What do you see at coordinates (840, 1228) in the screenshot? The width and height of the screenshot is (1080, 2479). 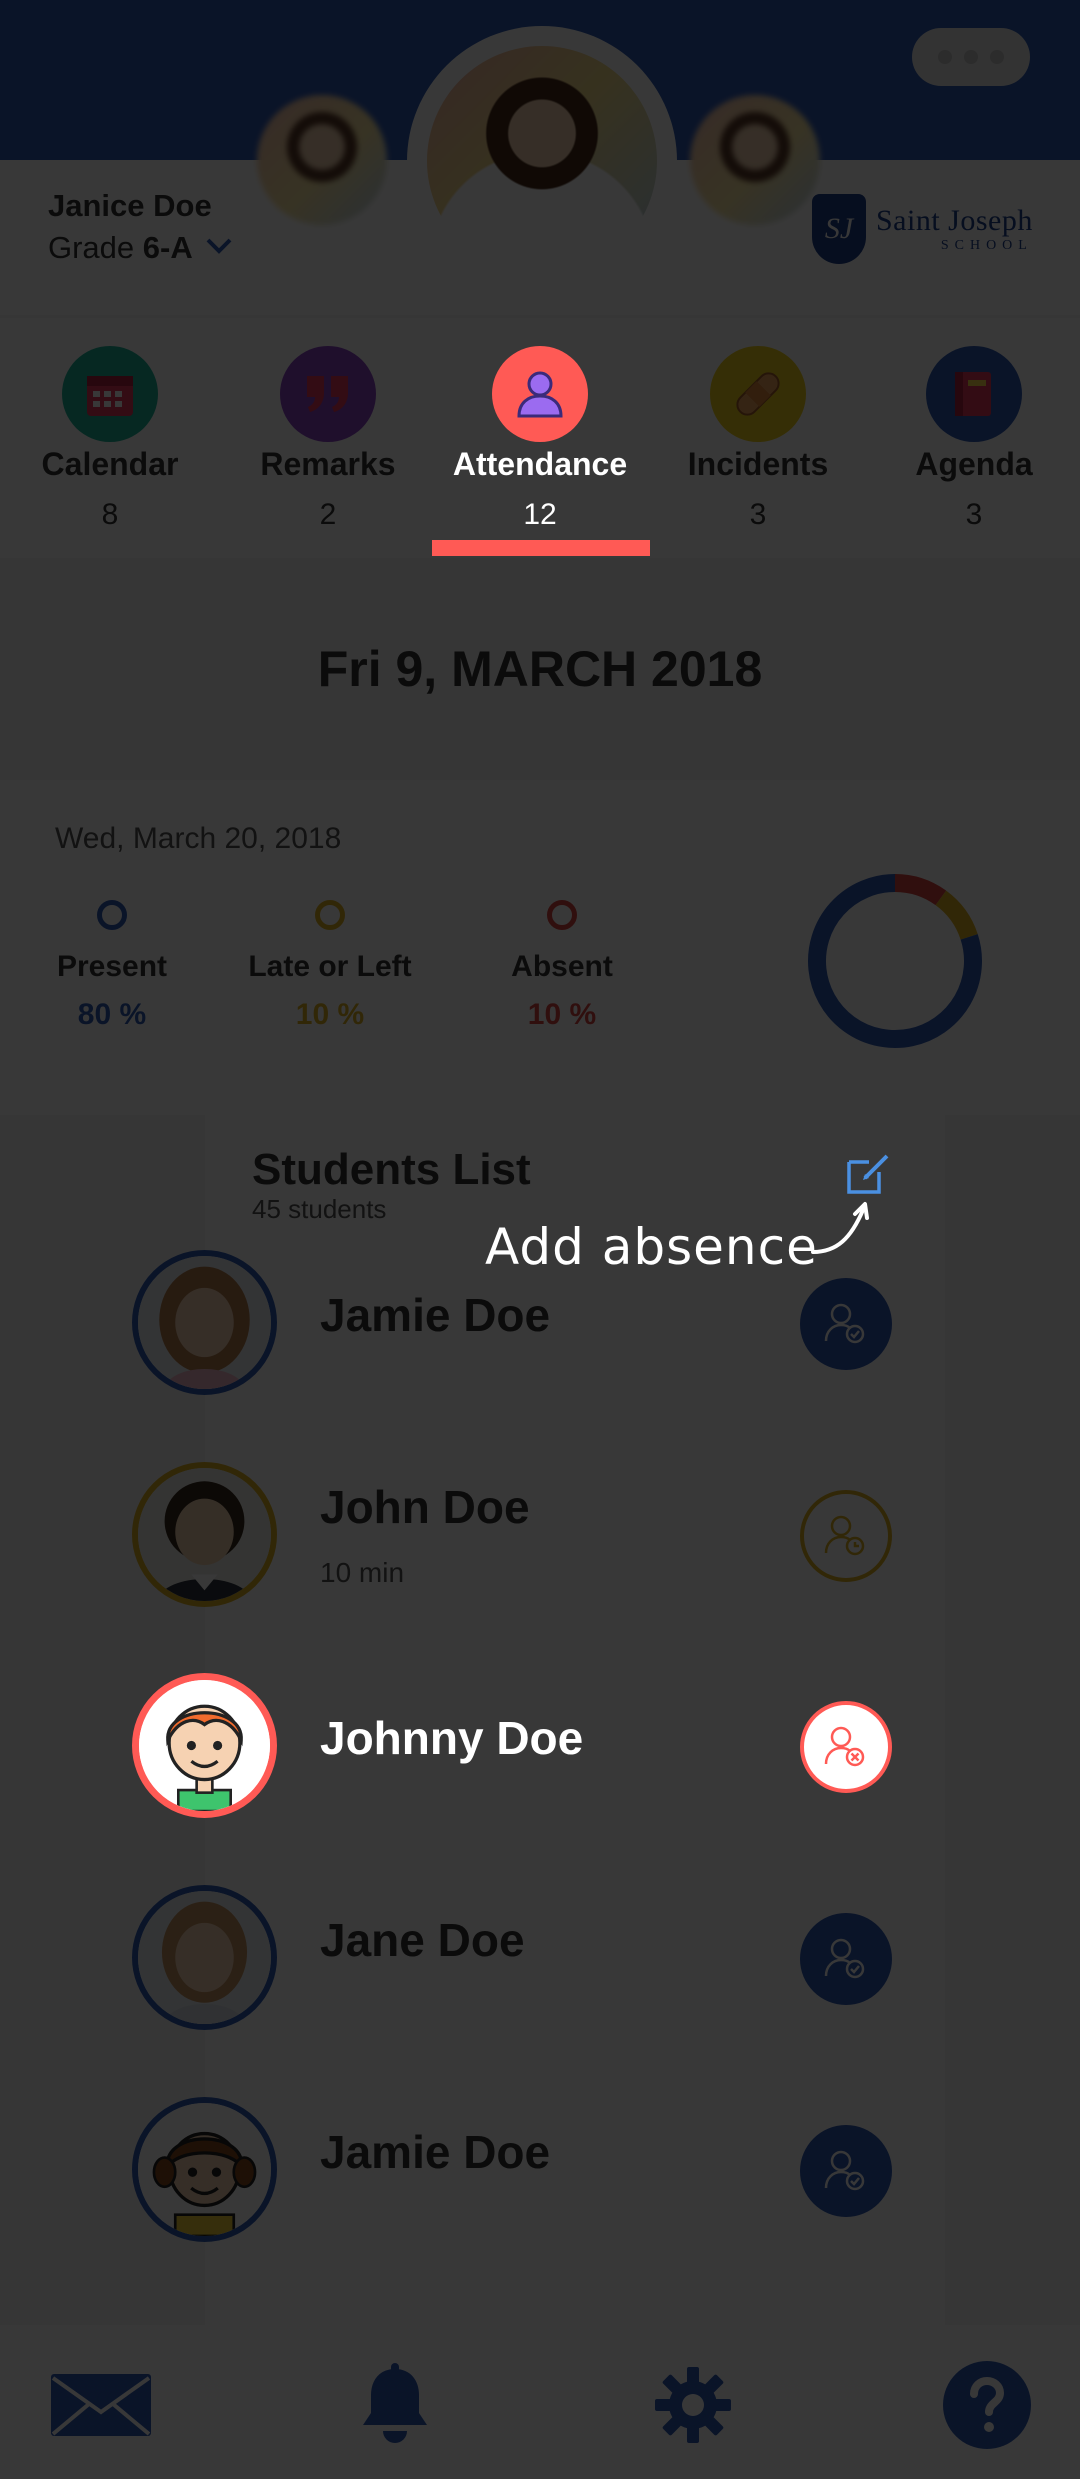 I see `hint-arrow-icon` at bounding box center [840, 1228].